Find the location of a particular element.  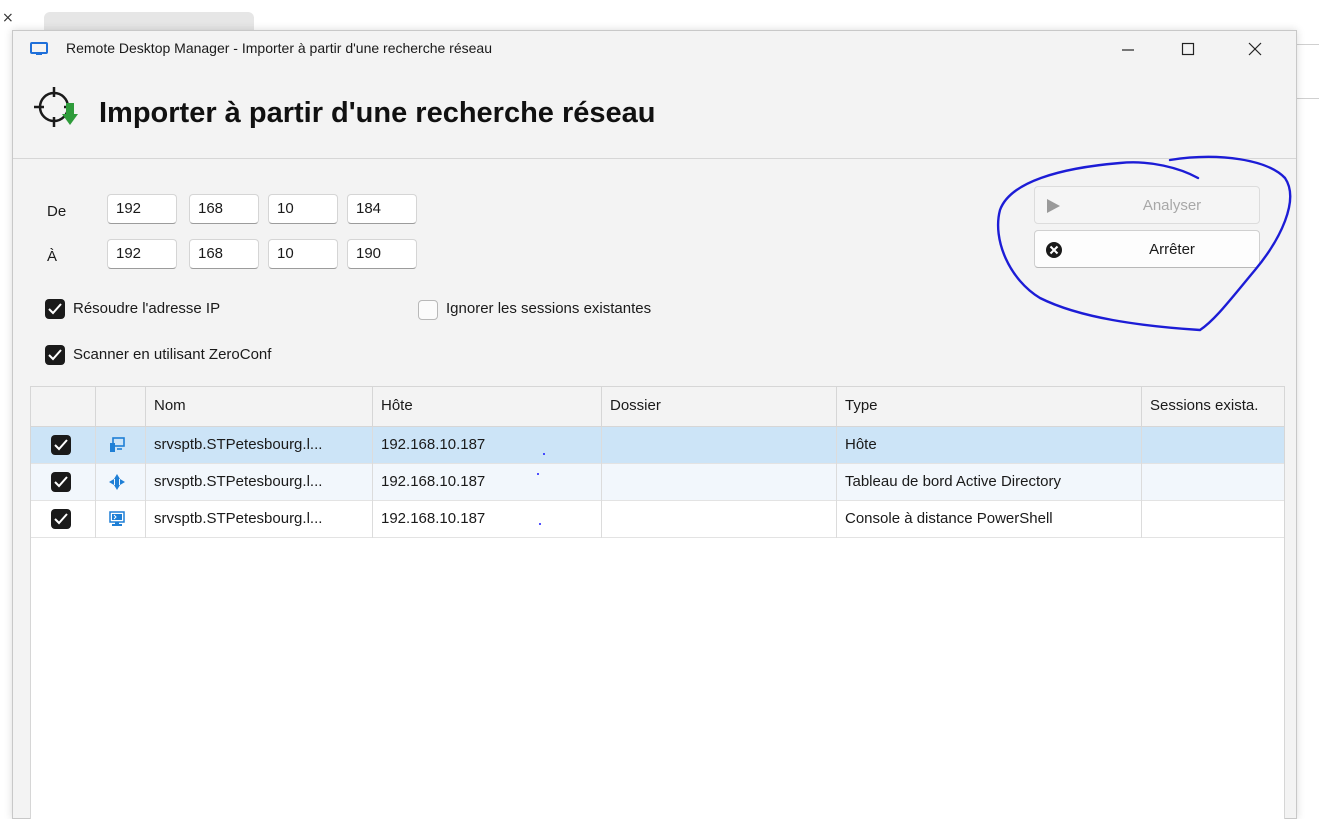

column-header-host: Hôte is located at coordinates (487, 407).